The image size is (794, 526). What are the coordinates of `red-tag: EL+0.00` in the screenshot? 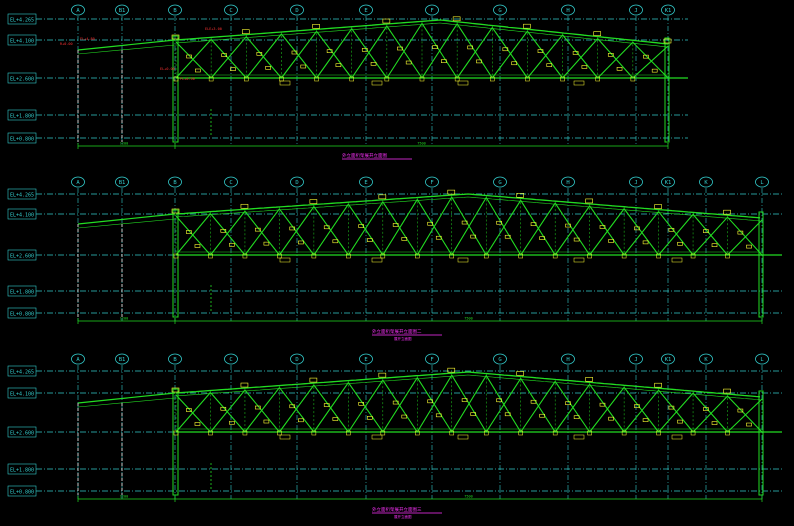 It's located at (167, 69).